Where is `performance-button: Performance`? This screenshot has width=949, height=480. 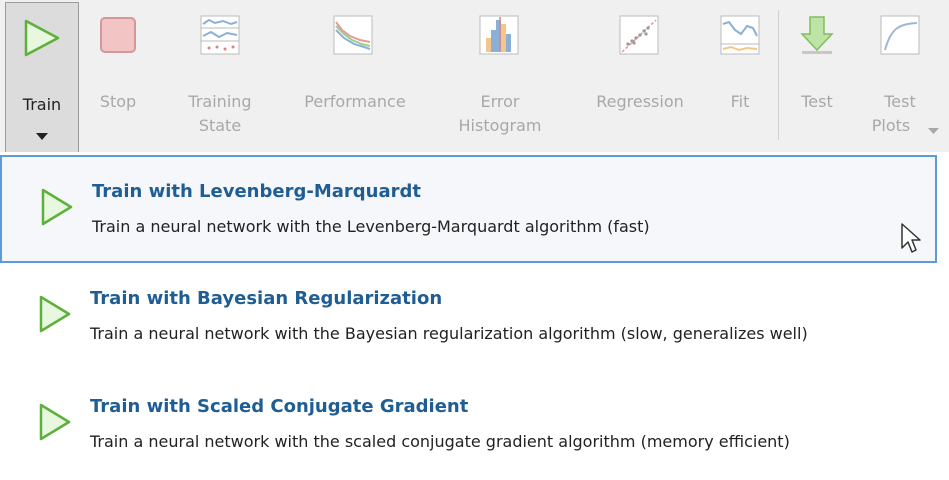 performance-button: Performance is located at coordinates (355, 76).